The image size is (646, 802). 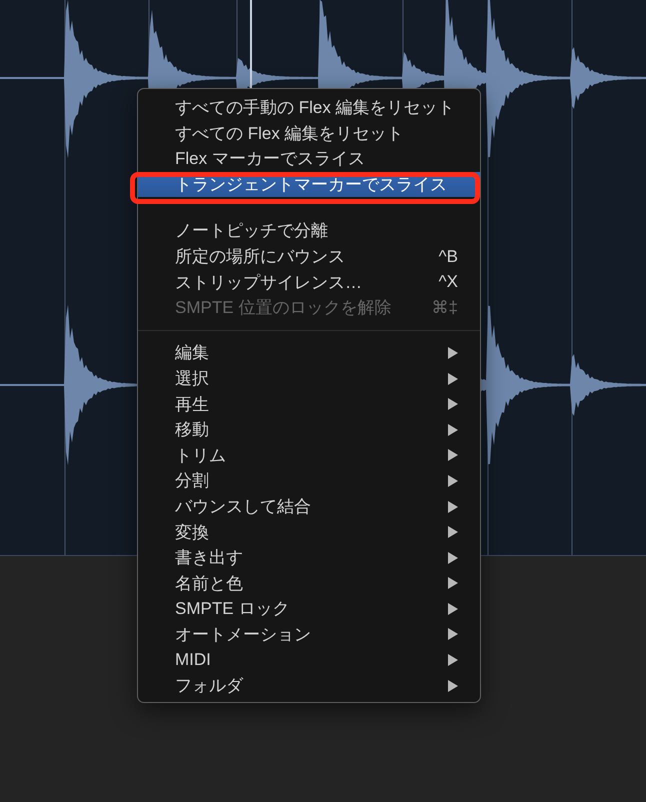 I want to click on menu-item: 再生, so click(x=309, y=404).